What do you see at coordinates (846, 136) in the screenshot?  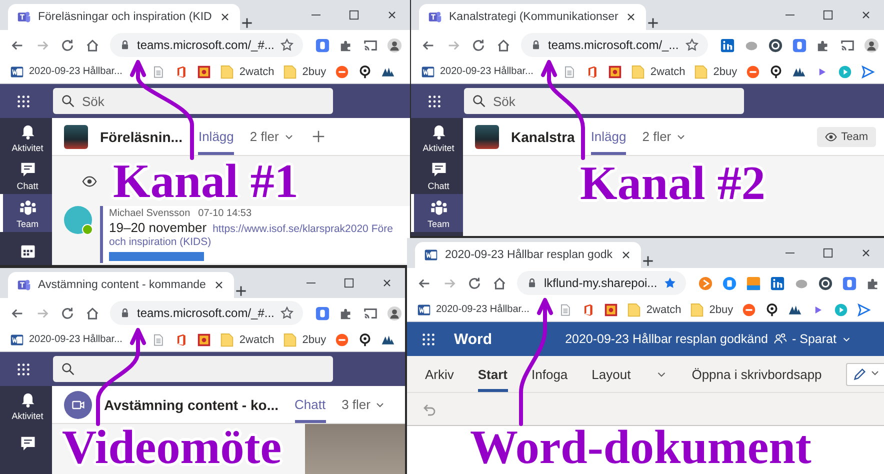 I see `team-button: Team` at bounding box center [846, 136].